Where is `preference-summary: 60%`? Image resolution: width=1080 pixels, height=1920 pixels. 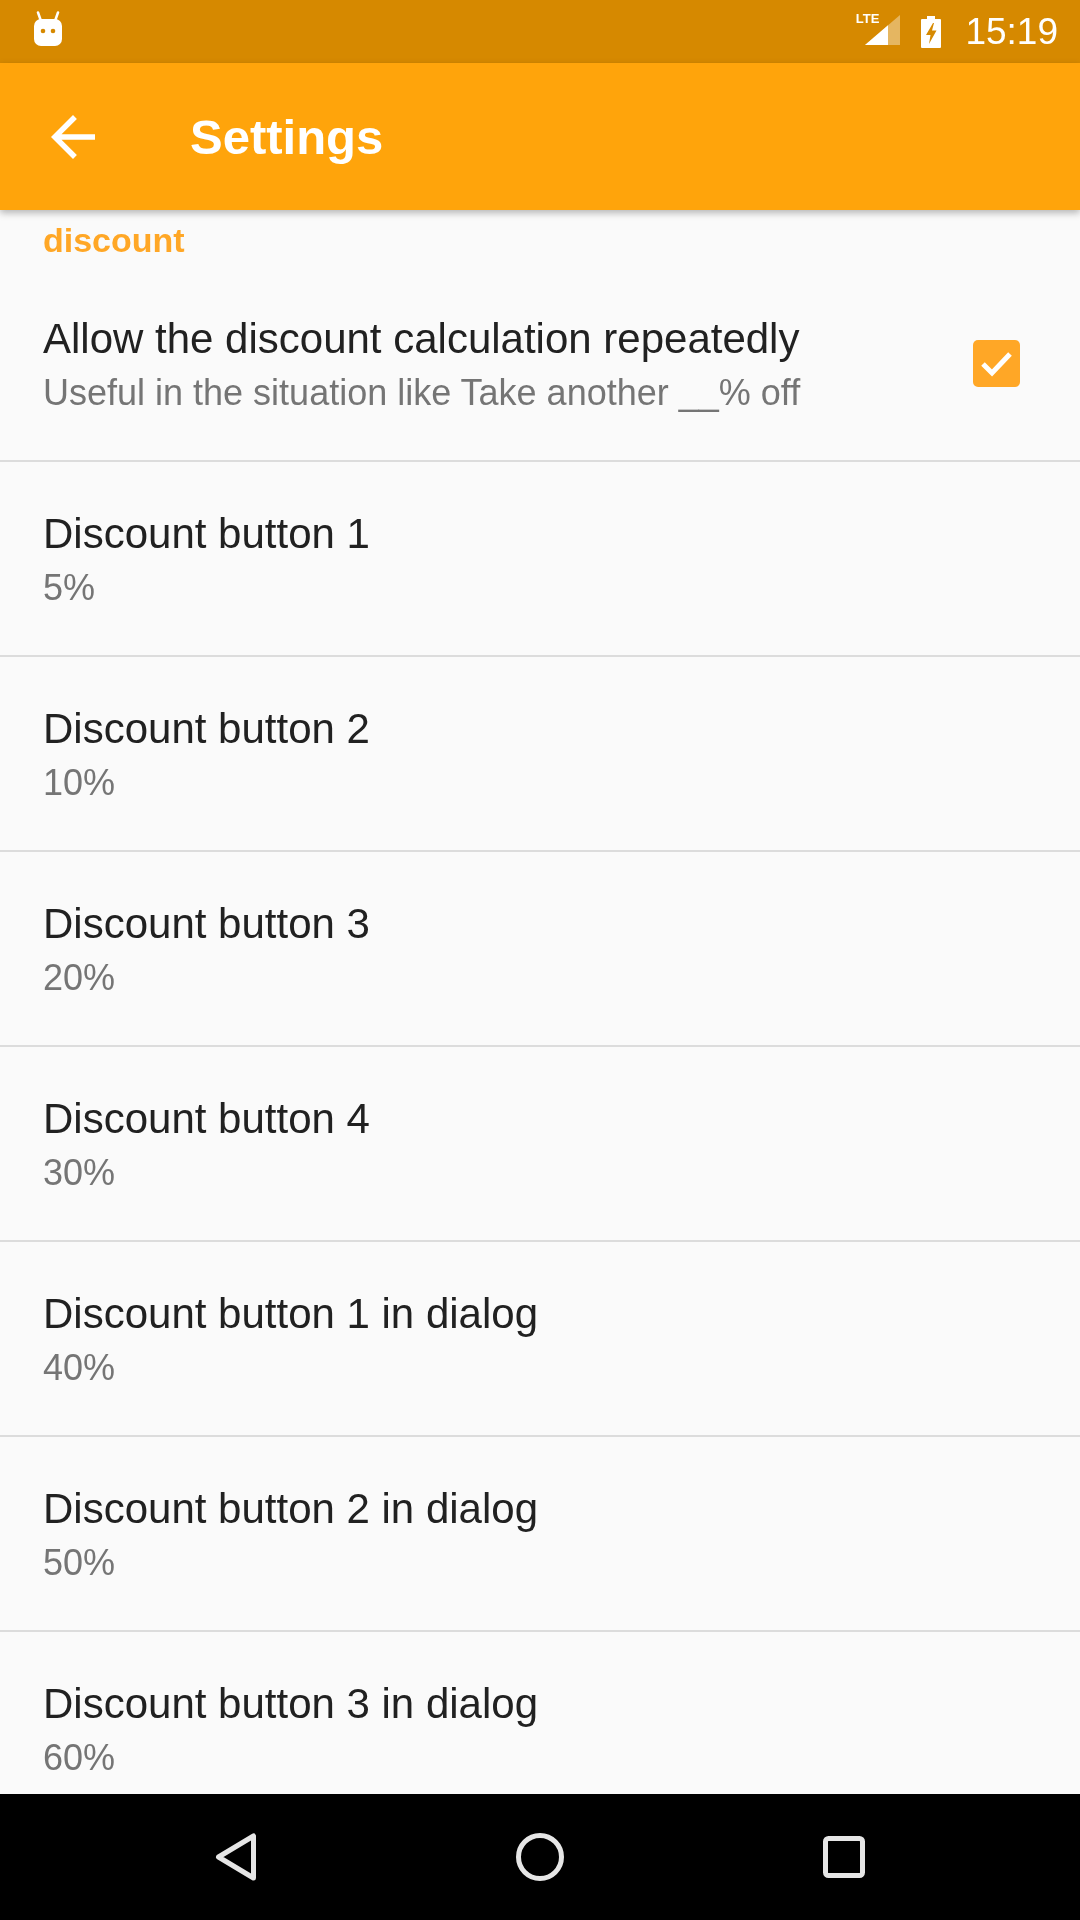 preference-summary: 60% is located at coordinates (80, 1758).